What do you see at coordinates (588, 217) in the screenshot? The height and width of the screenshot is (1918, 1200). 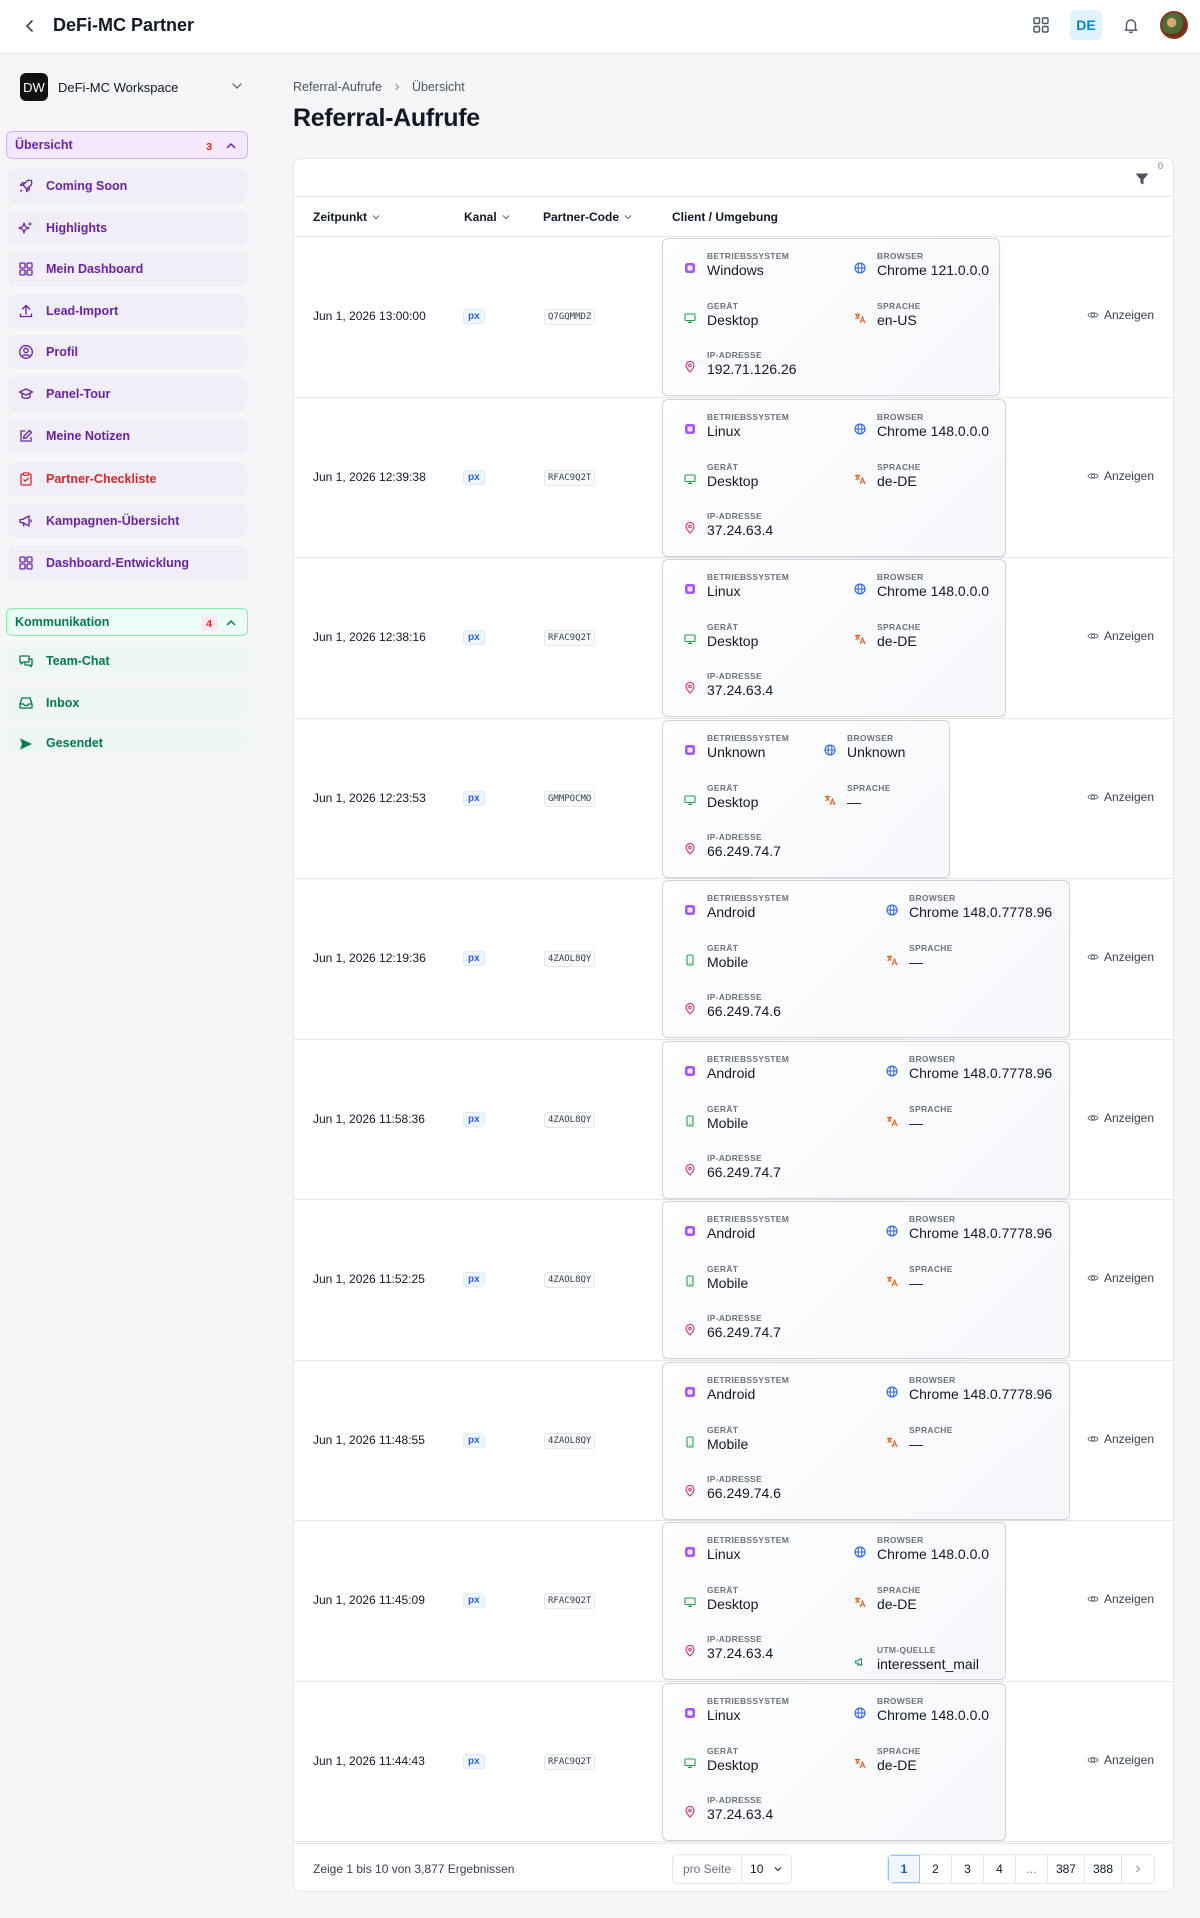 I see `column-header-partner-code: Partner-Code` at bounding box center [588, 217].